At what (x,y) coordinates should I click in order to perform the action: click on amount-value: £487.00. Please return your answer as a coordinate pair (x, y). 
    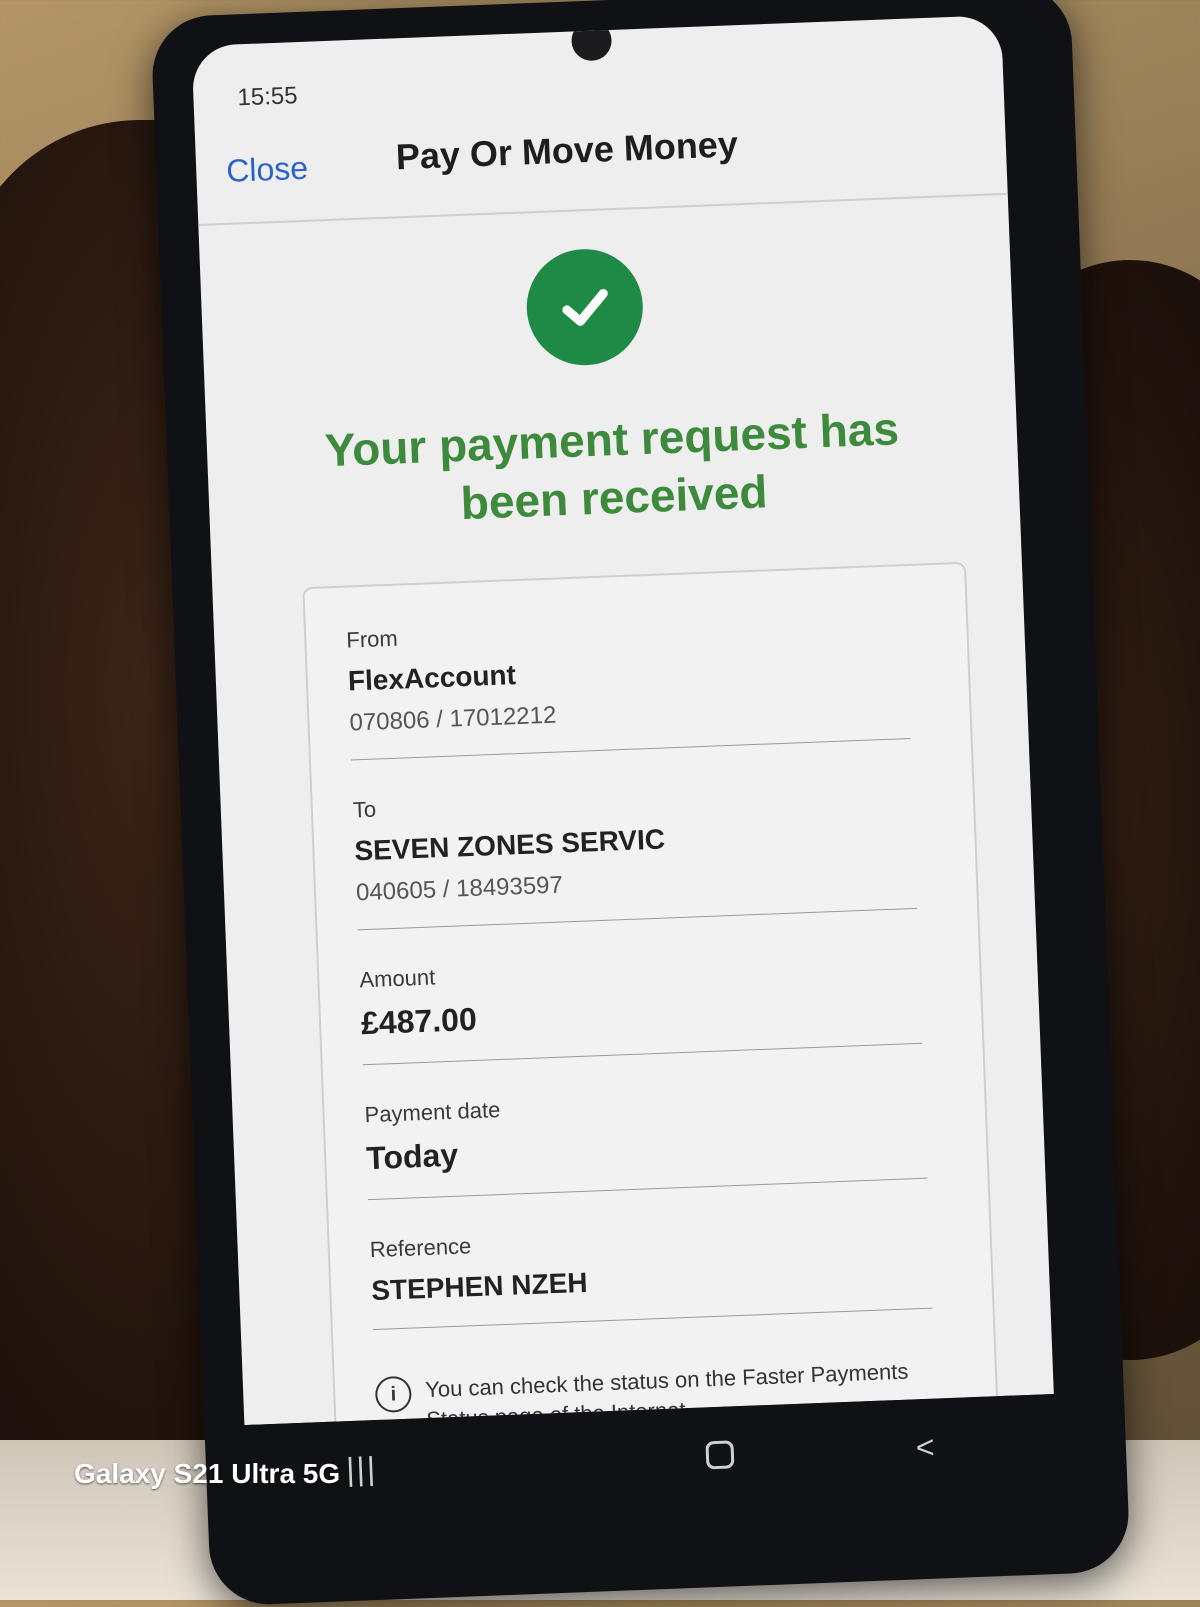
    Looking at the image, I should click on (419, 1021).